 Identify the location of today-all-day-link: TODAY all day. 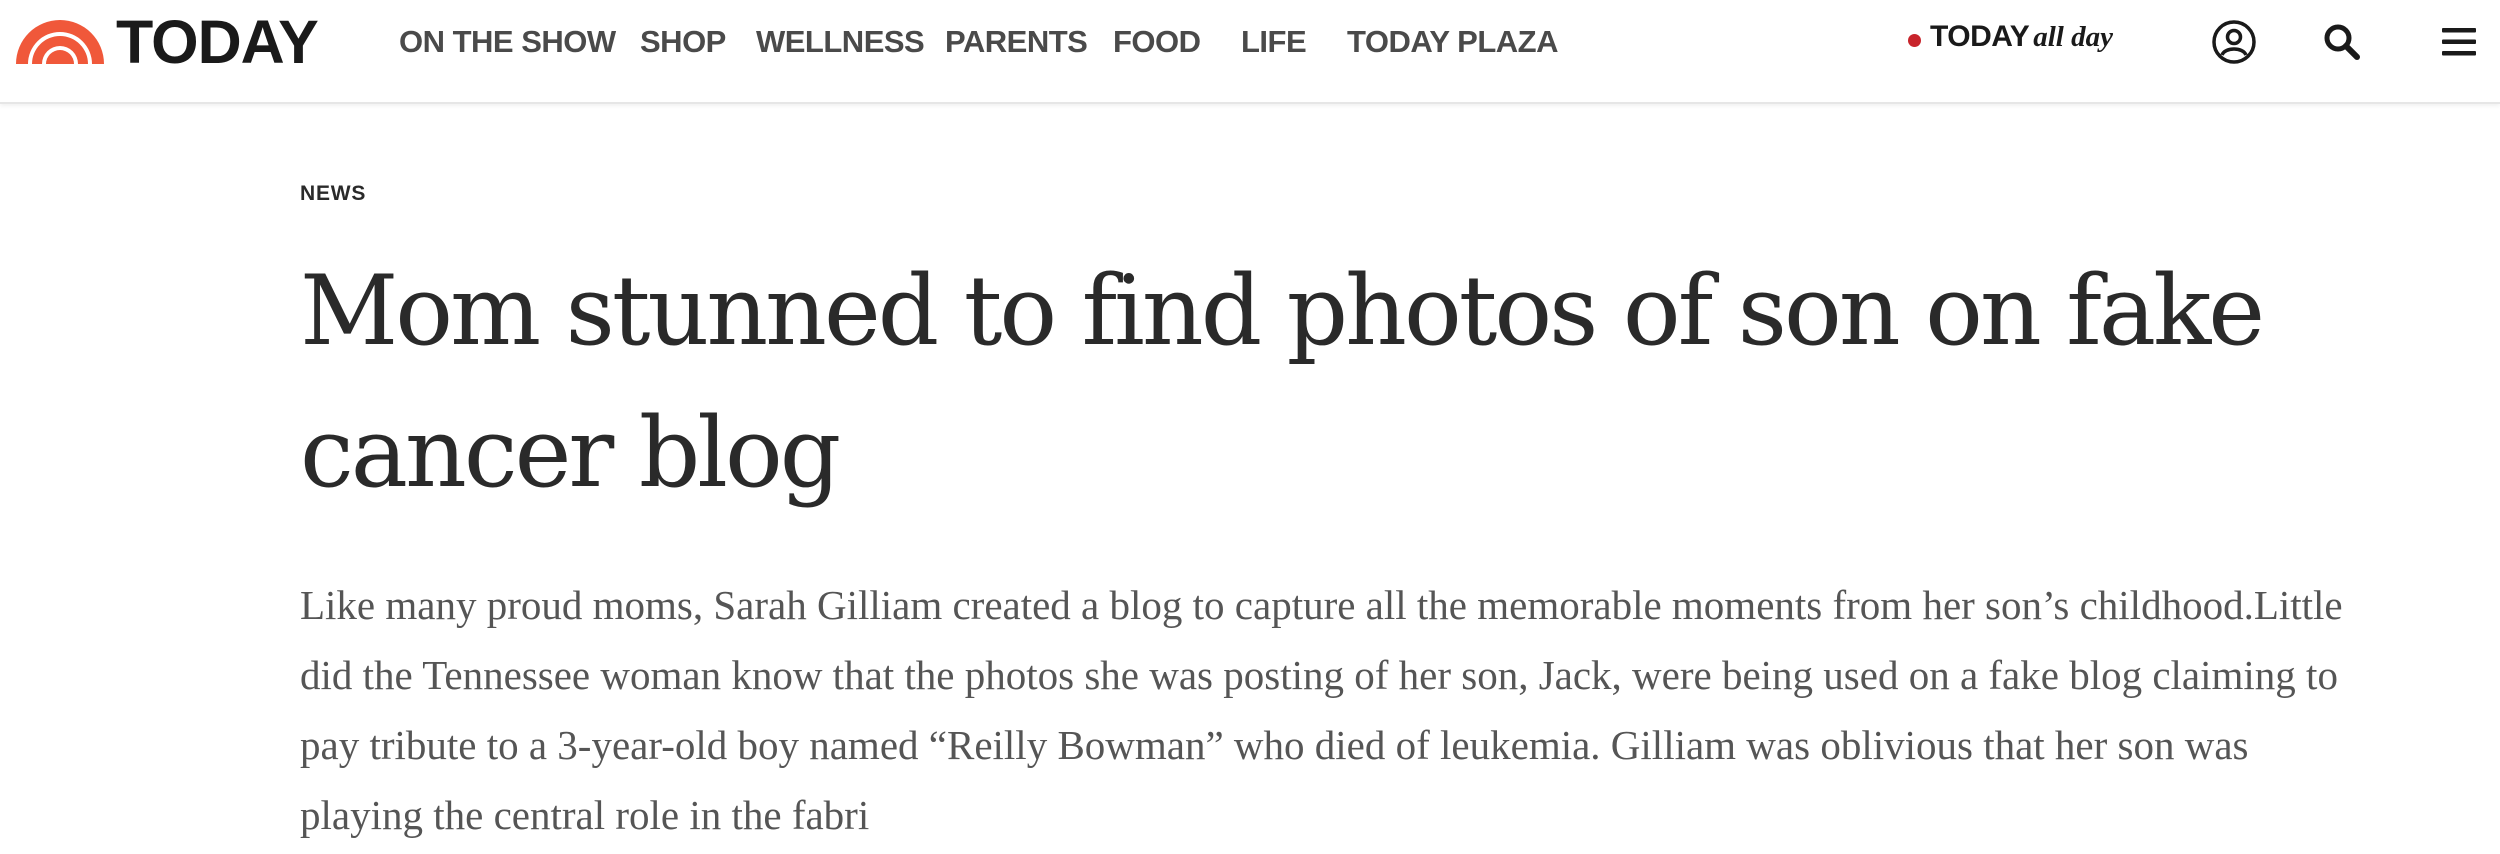
(2010, 37).